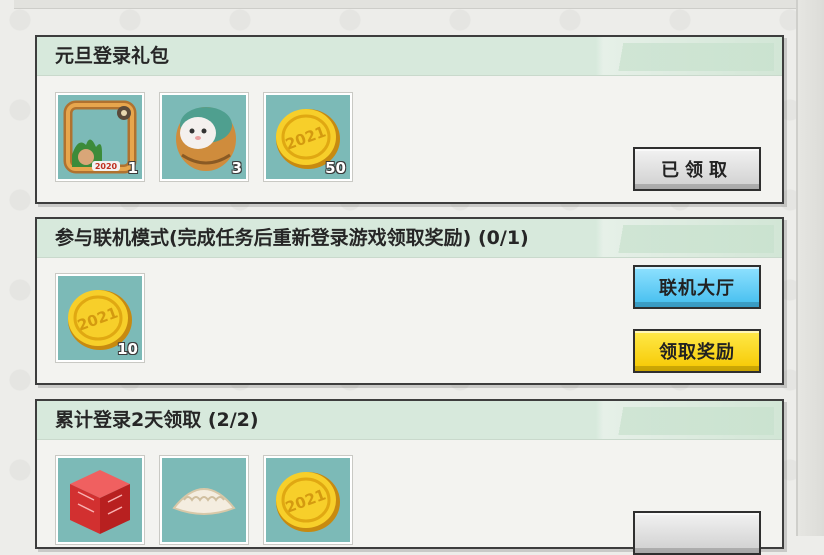 Image resolution: width=824 pixels, height=555 pixels. I want to click on reward-item-gold-coin: 2021 10, so click(100, 318).